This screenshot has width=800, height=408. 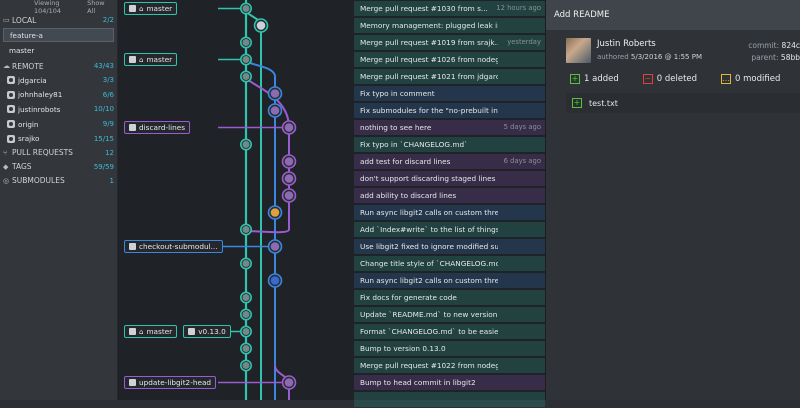 What do you see at coordinates (403, 348) in the screenshot?
I see `commit-message: Bump to version 0.13.0` at bounding box center [403, 348].